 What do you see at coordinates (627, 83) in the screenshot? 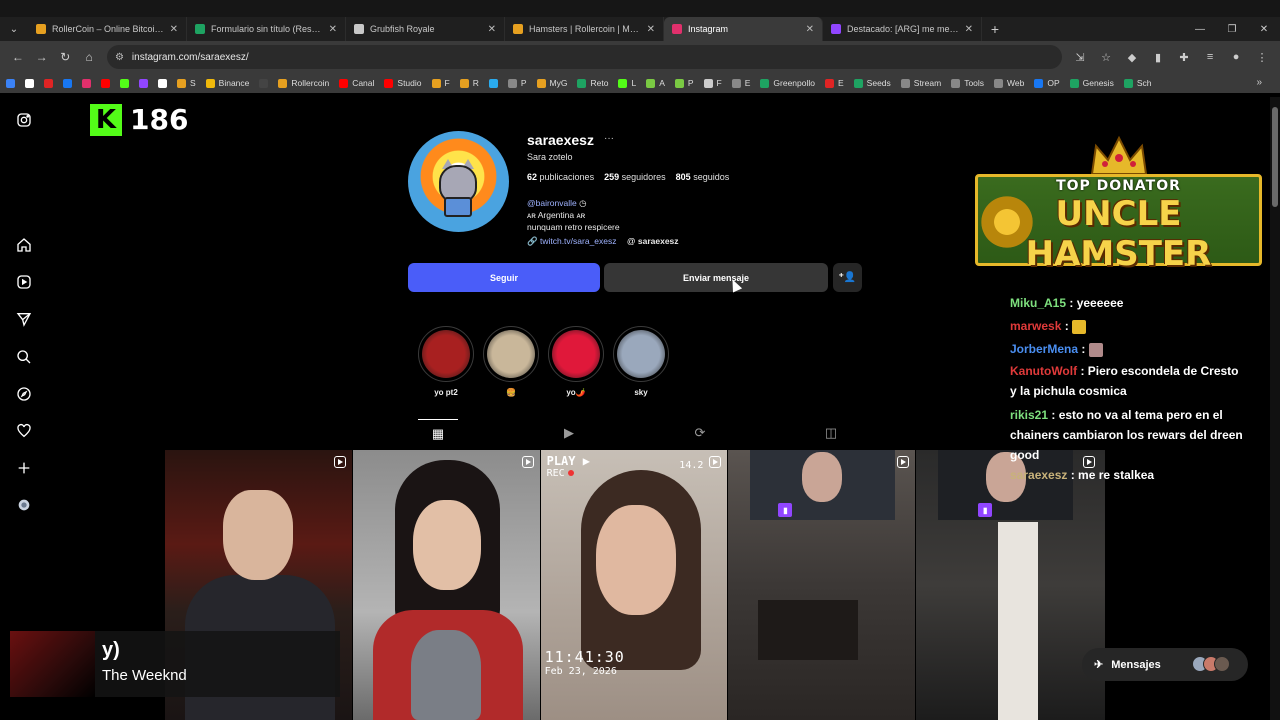
I see `bookmark-item: L` at bounding box center [627, 83].